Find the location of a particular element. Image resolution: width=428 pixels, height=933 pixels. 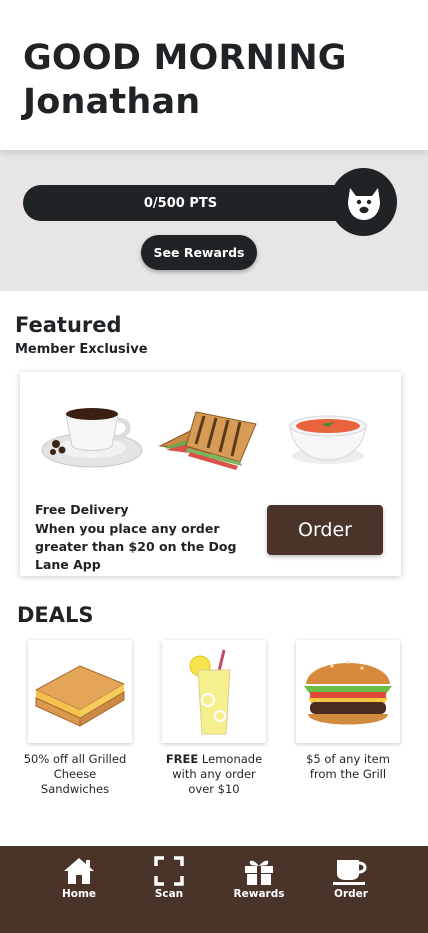

nav-scan: Scan is located at coordinates (169, 878).